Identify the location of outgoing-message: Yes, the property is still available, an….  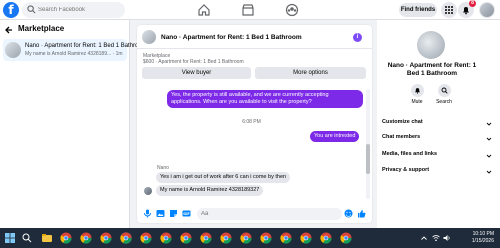
(265, 99).